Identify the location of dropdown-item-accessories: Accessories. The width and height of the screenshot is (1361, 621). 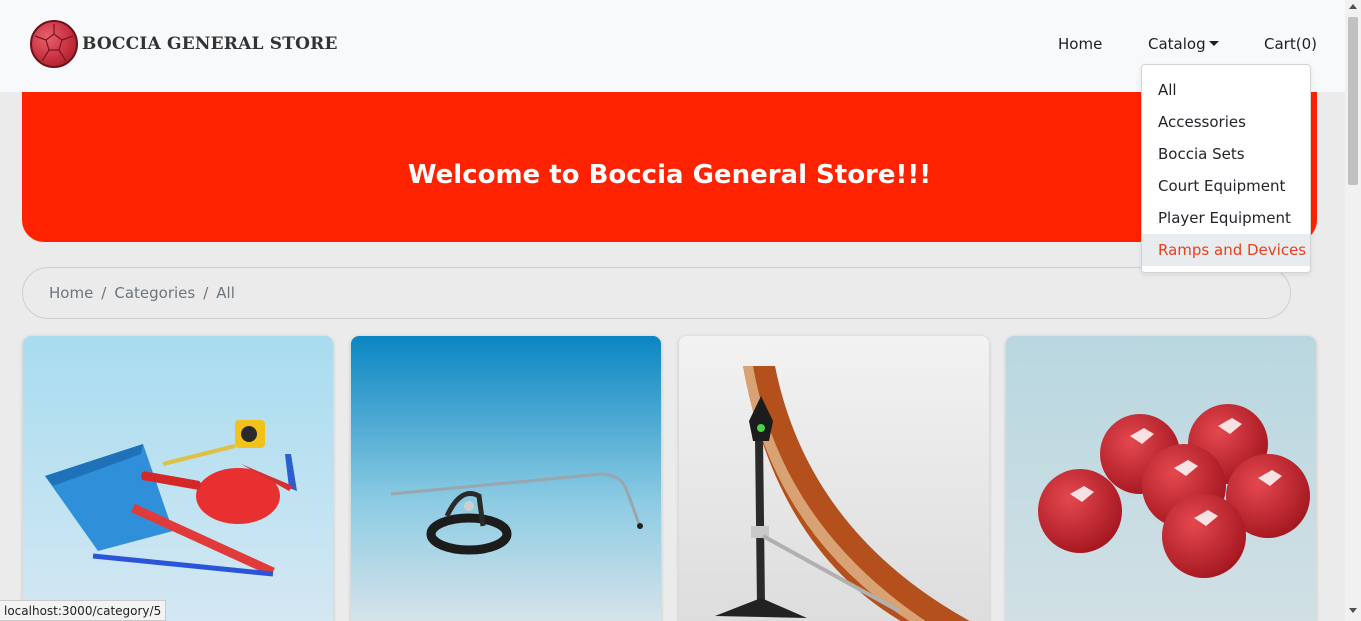
(1226, 122).